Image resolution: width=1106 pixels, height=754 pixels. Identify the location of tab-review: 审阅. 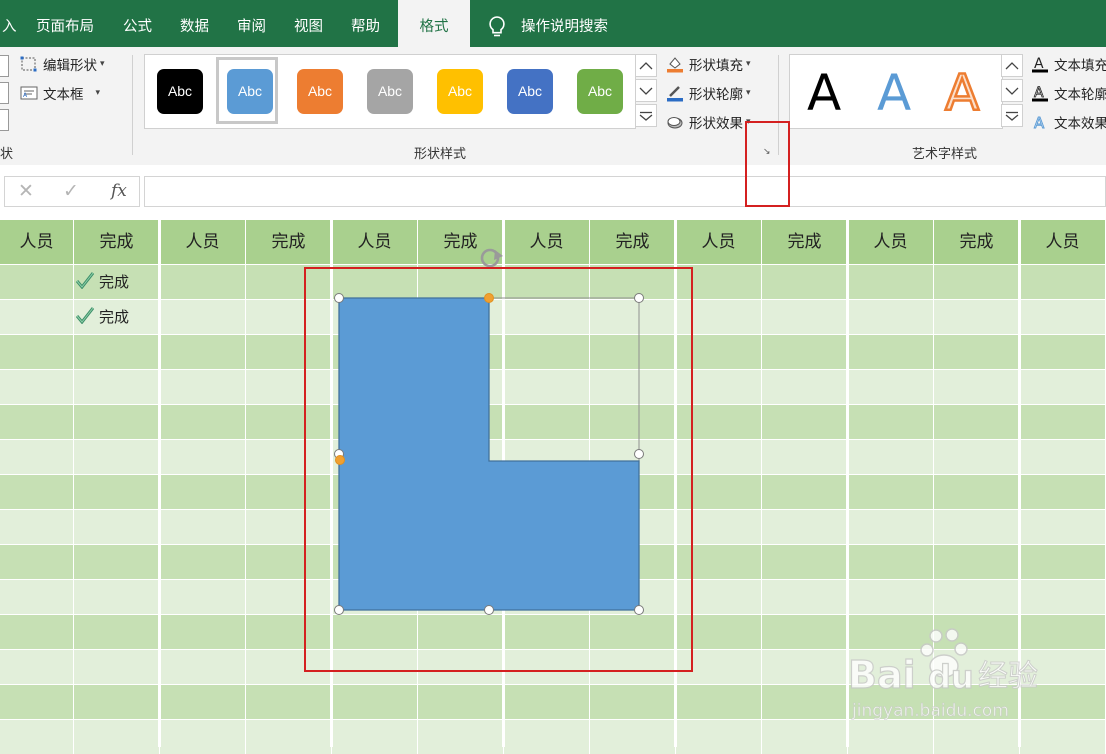
(251, 23).